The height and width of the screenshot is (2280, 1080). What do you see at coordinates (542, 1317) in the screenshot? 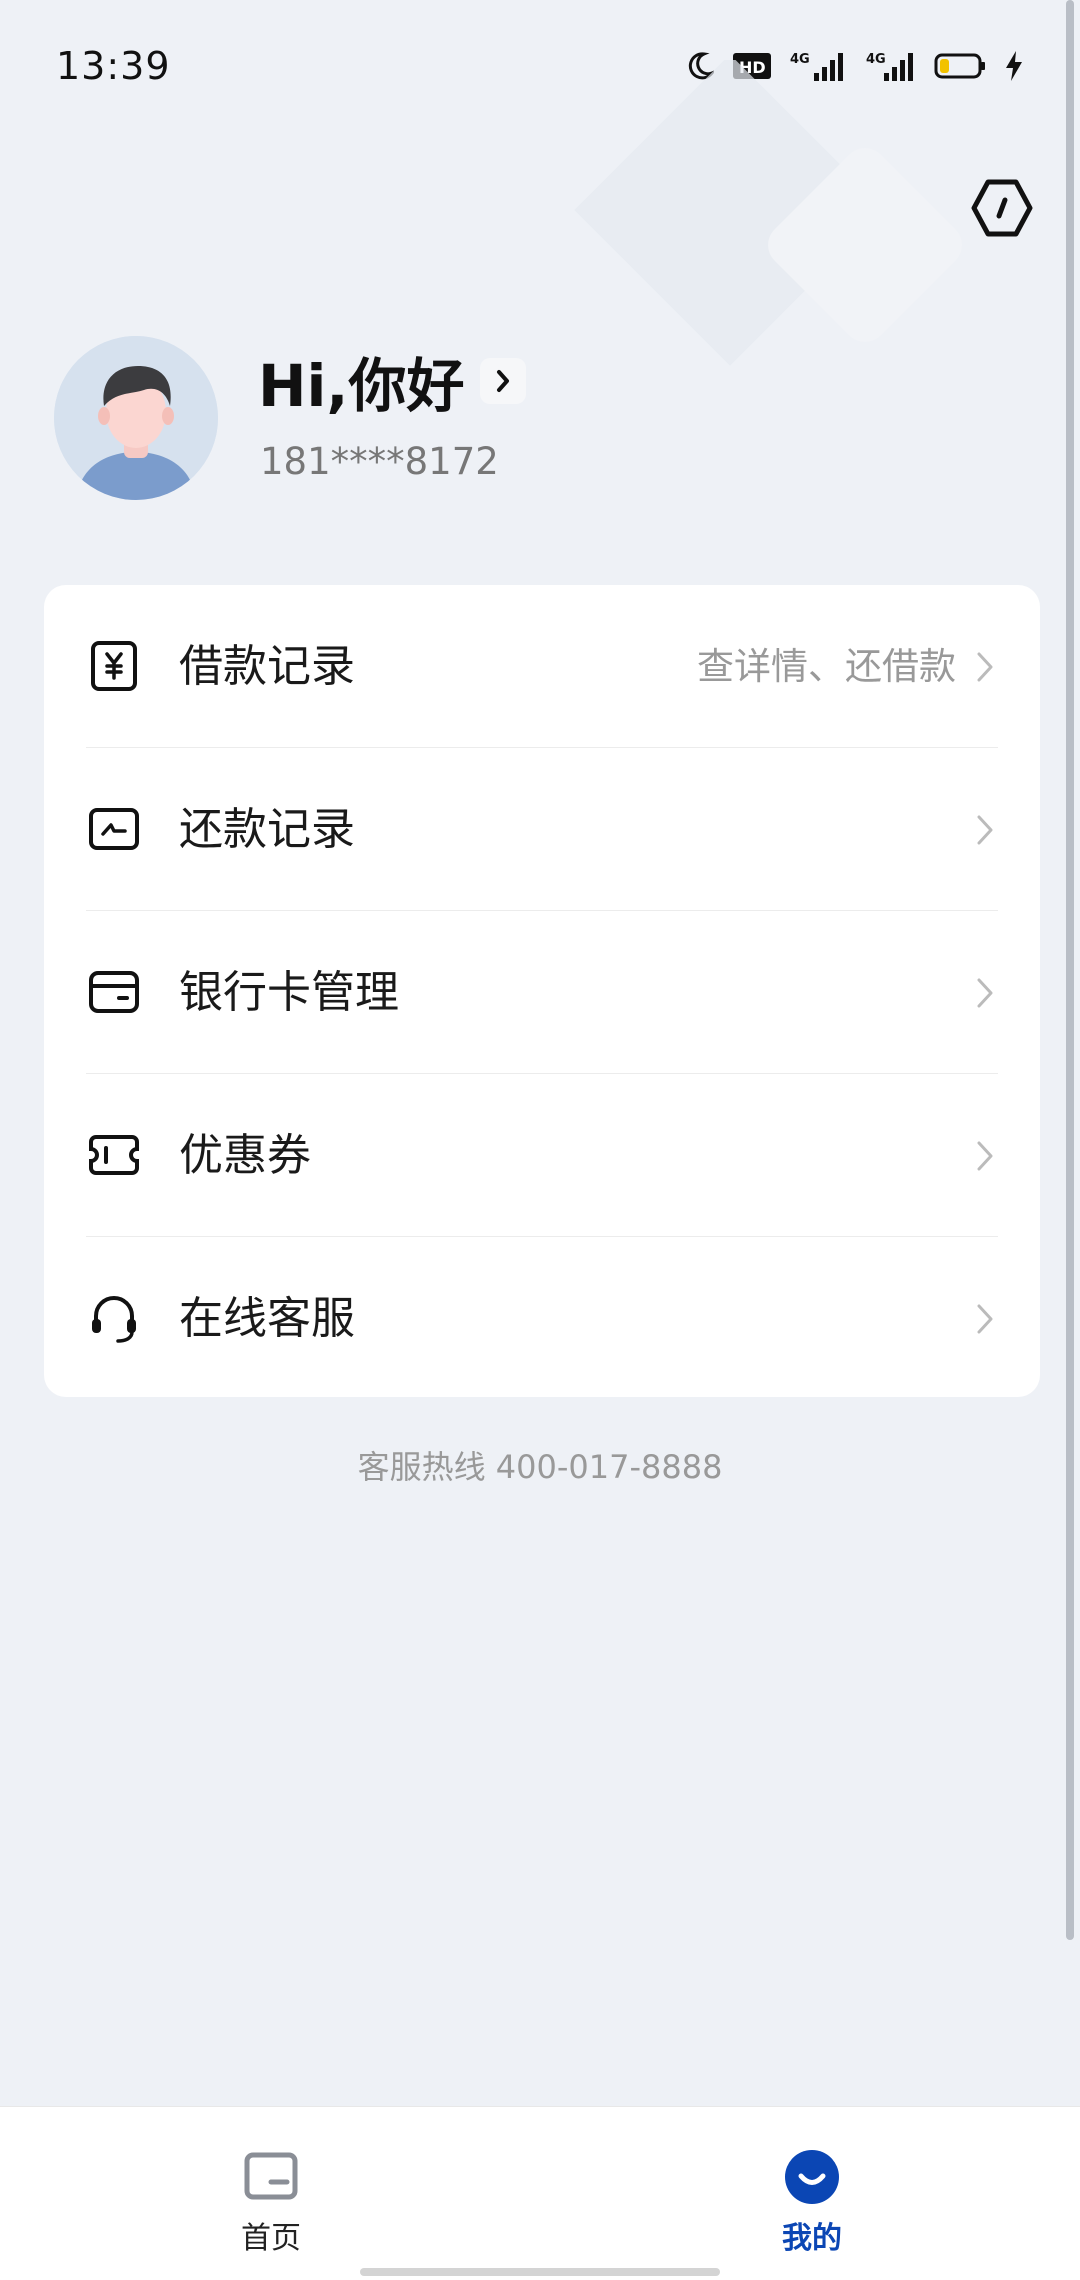
I see `menu-item-online-service: 在线客服` at bounding box center [542, 1317].